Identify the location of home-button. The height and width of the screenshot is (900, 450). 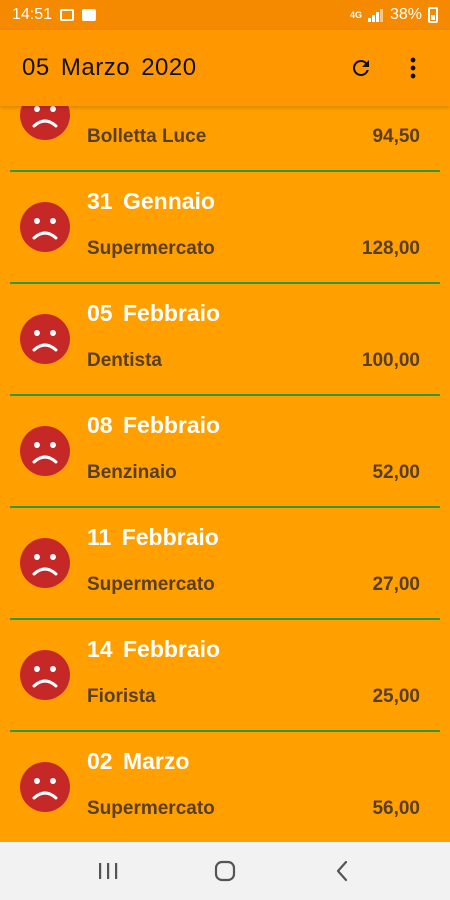
(225, 871).